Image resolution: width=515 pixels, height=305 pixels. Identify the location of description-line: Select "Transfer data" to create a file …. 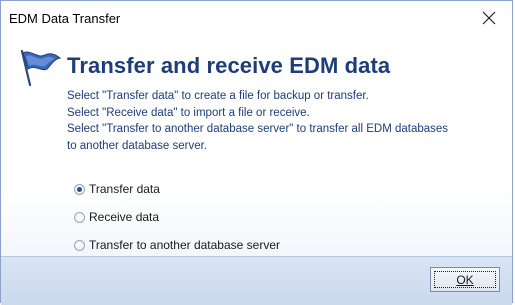
(218, 96).